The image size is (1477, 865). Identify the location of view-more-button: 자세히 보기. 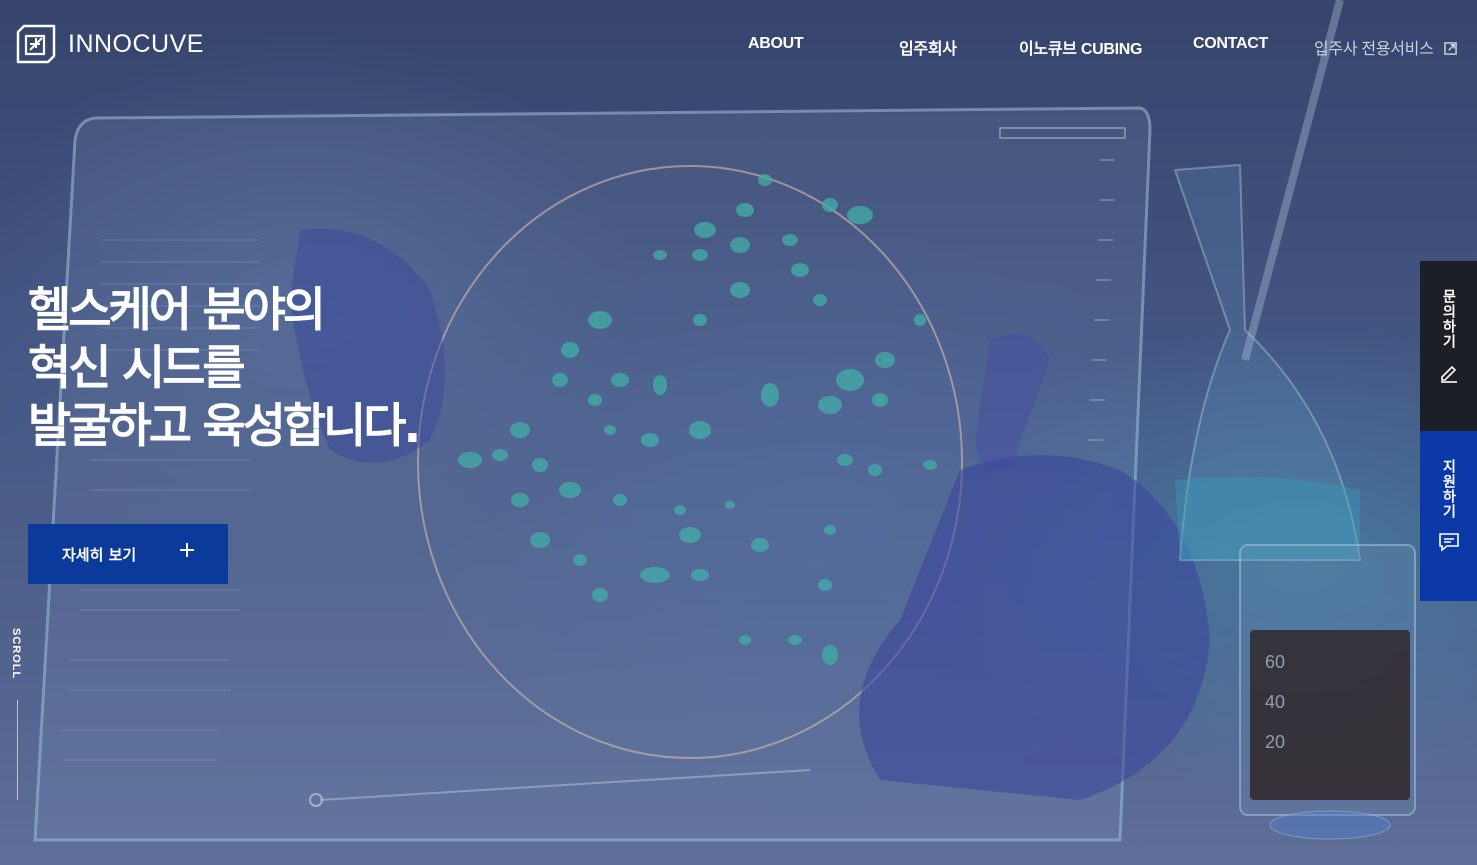
(128, 554).